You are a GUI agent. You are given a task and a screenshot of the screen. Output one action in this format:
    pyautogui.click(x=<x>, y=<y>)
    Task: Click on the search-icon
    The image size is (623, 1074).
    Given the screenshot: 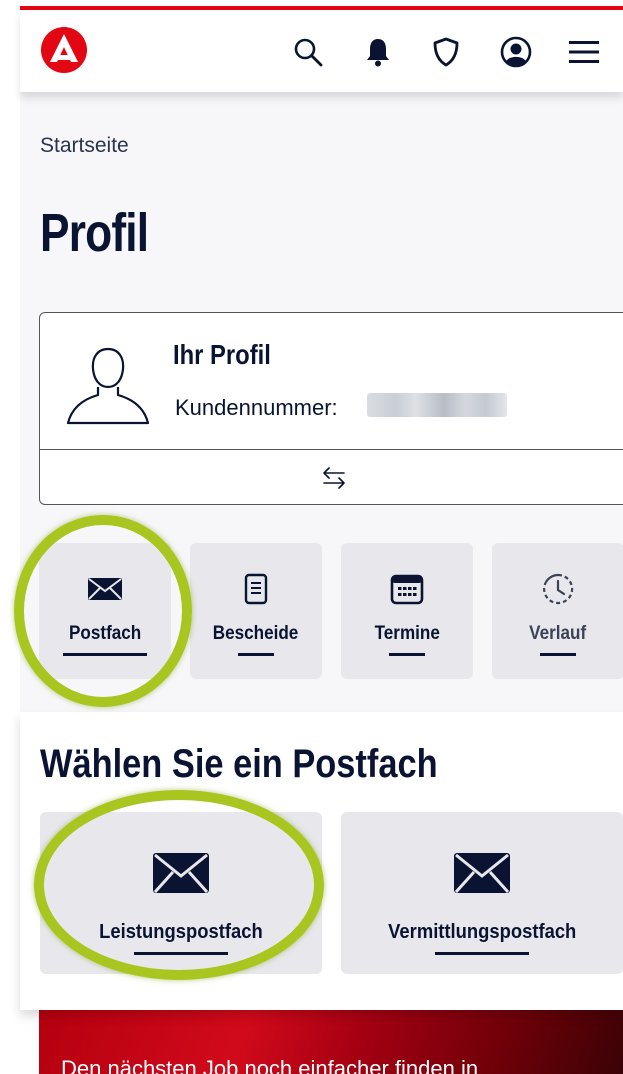 What is the action you would take?
    pyautogui.click(x=308, y=52)
    